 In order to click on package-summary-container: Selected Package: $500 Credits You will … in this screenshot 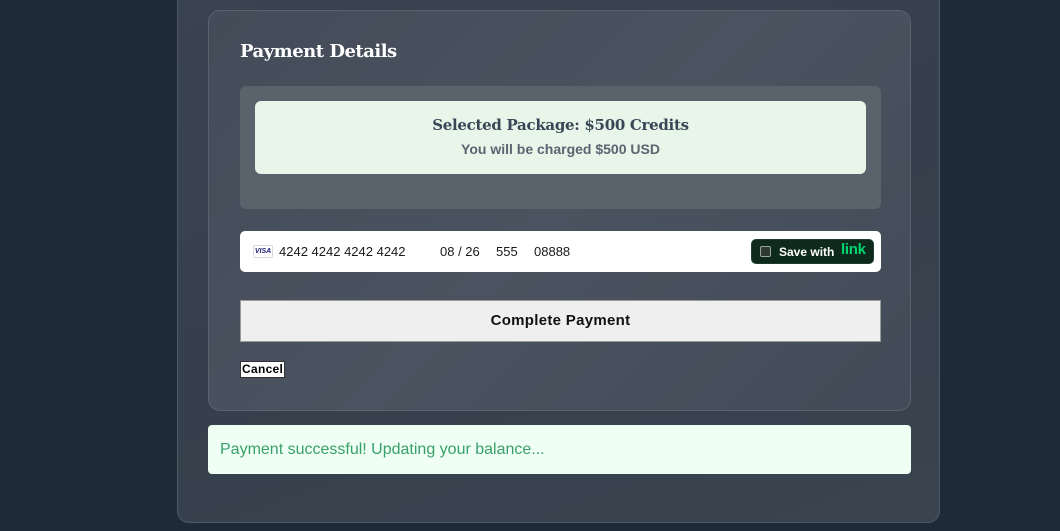, I will do `click(560, 147)`.